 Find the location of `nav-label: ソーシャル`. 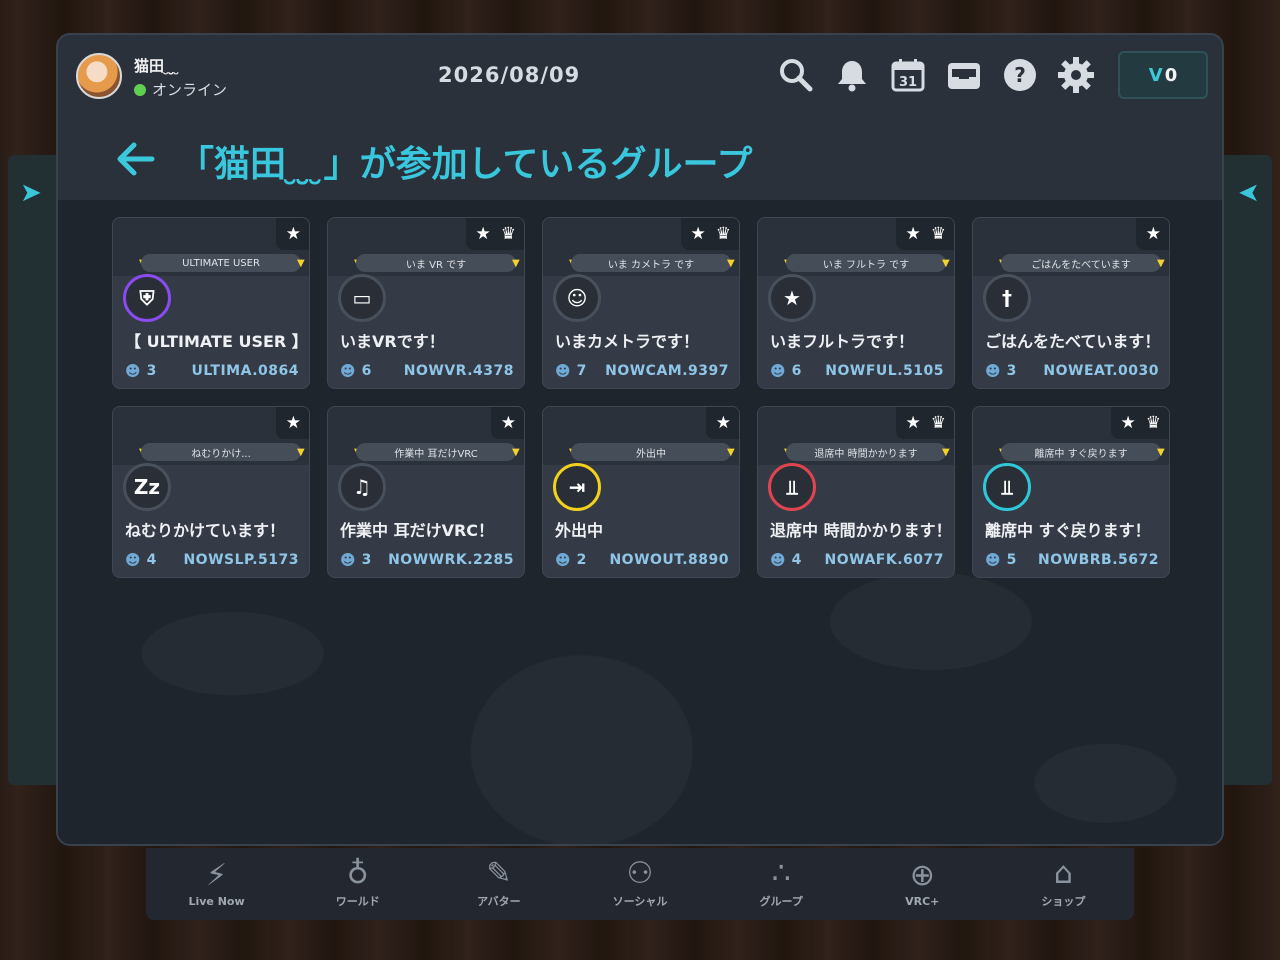

nav-label: ソーシャル is located at coordinates (640, 901).